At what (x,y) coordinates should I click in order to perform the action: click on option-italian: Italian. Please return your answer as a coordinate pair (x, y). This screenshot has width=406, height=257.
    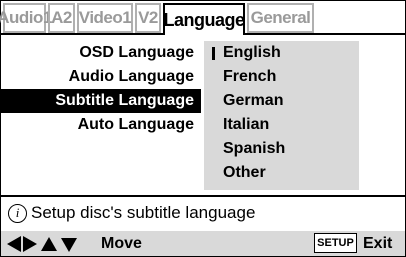
    Looking at the image, I should click on (281, 125).